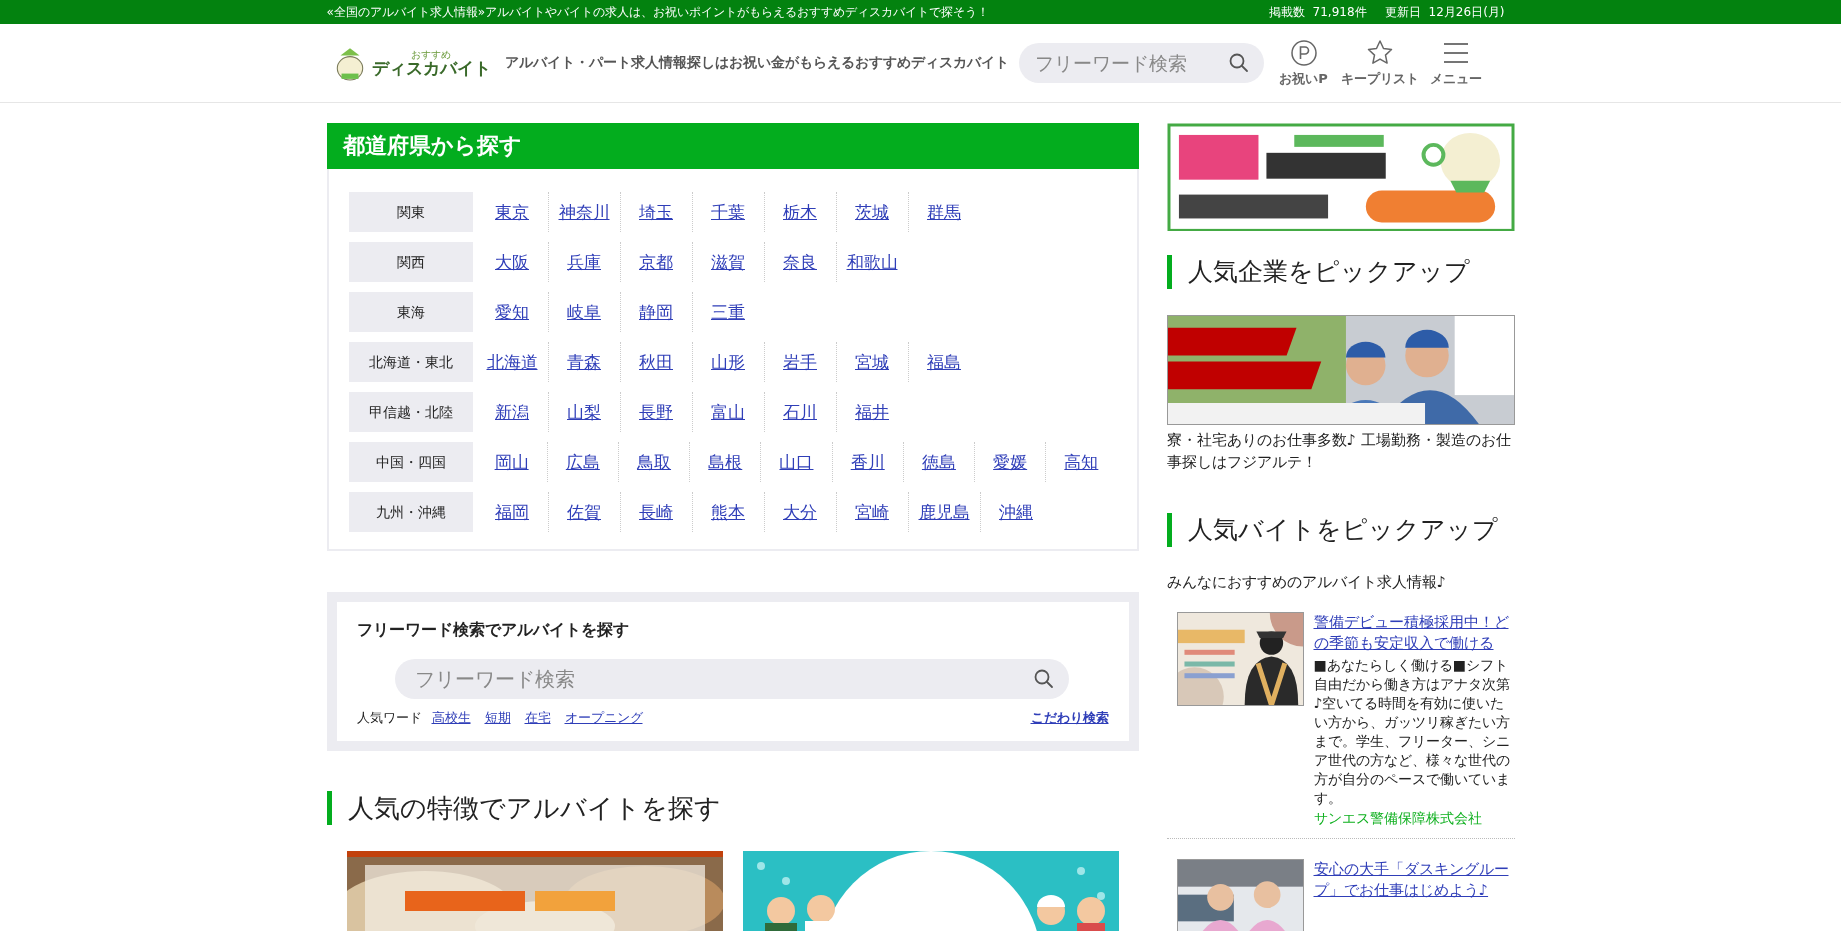 The width and height of the screenshot is (1841, 931). I want to click on prefecture-link: 茨城, so click(872, 212).